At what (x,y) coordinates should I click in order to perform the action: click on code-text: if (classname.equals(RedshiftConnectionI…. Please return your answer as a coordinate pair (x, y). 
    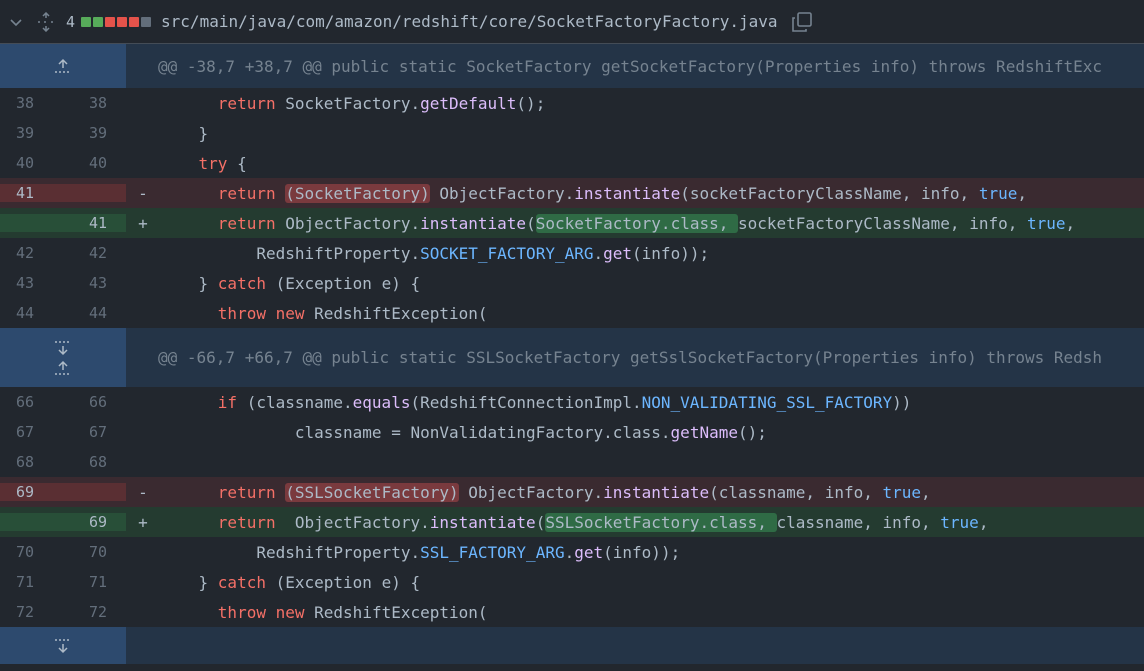
    Looking at the image, I should click on (564, 402).